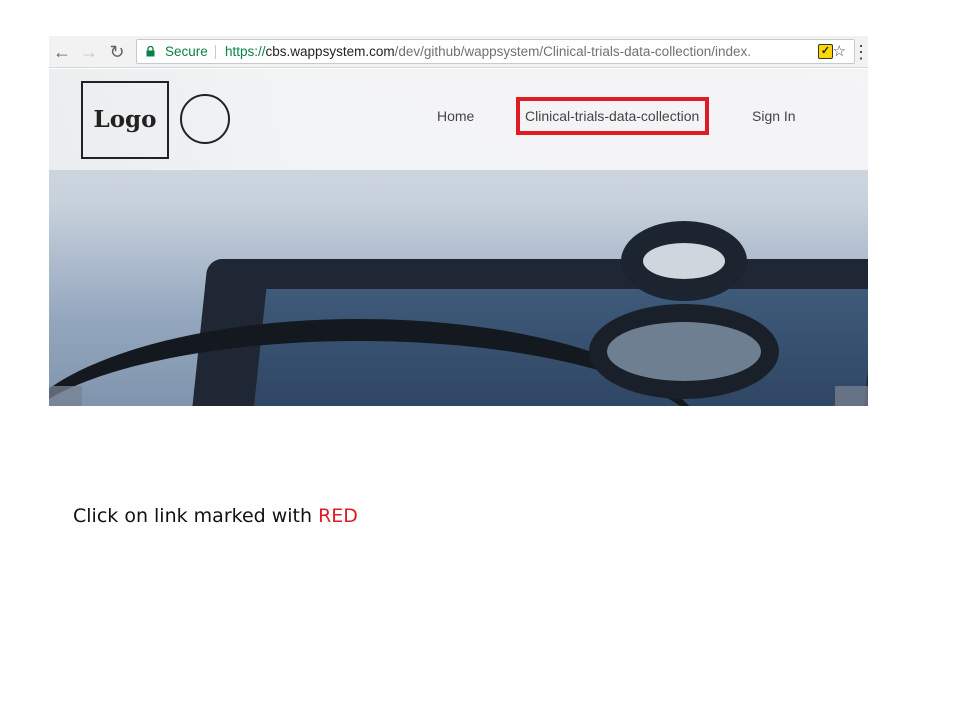 This screenshot has height=720, width=960. Describe the element at coordinates (150, 51) in the screenshot. I see `lock-icon` at that location.